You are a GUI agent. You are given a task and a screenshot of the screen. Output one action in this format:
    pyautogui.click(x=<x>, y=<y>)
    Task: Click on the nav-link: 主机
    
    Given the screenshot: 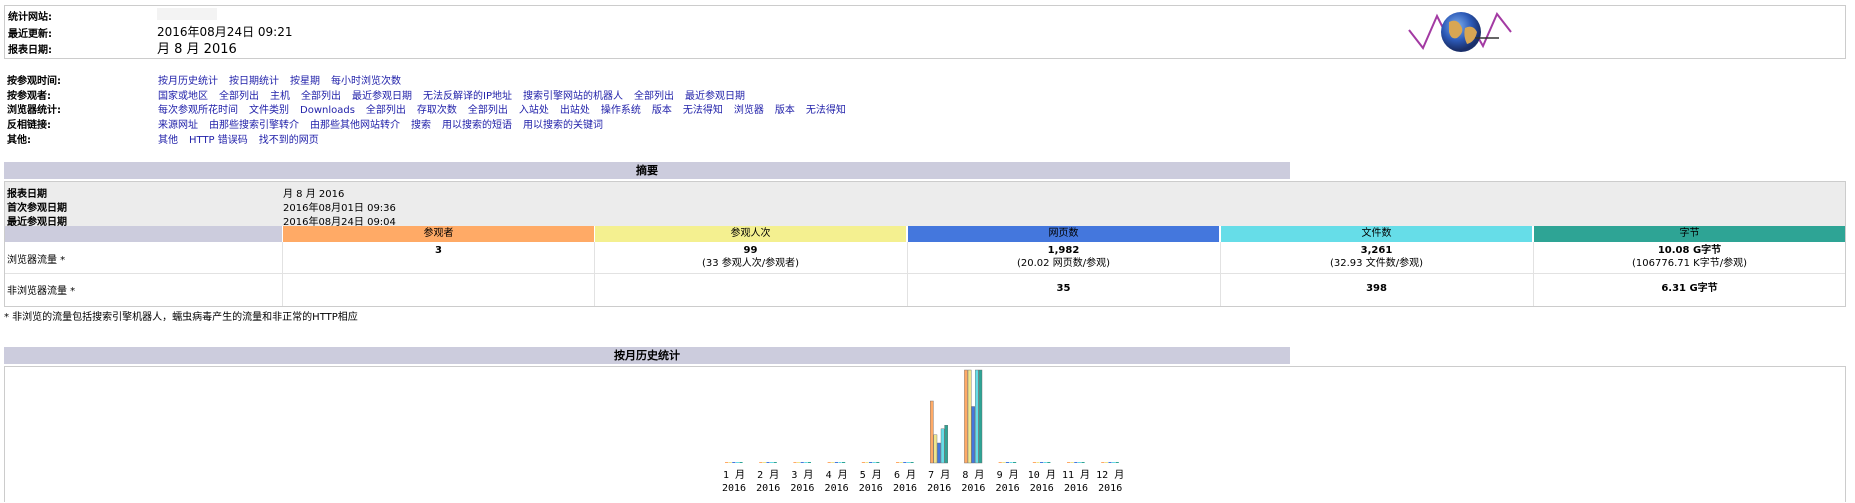 What is the action you would take?
    pyautogui.click(x=280, y=96)
    